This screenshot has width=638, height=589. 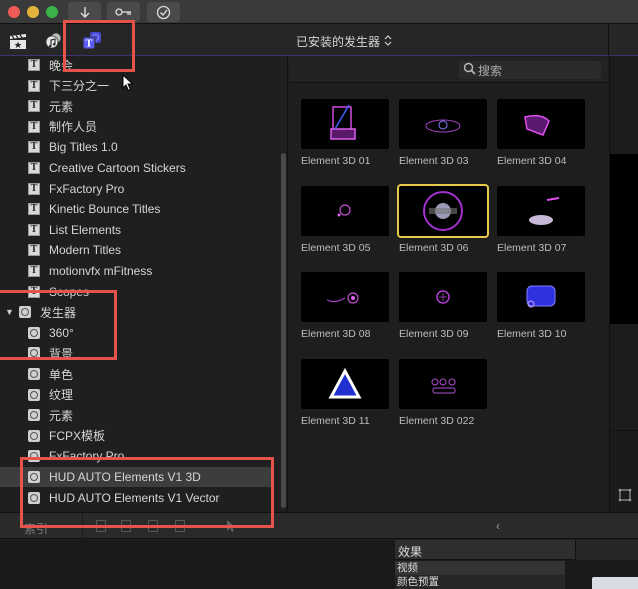 I want to click on effects-item-video: 视频, so click(x=480, y=568).